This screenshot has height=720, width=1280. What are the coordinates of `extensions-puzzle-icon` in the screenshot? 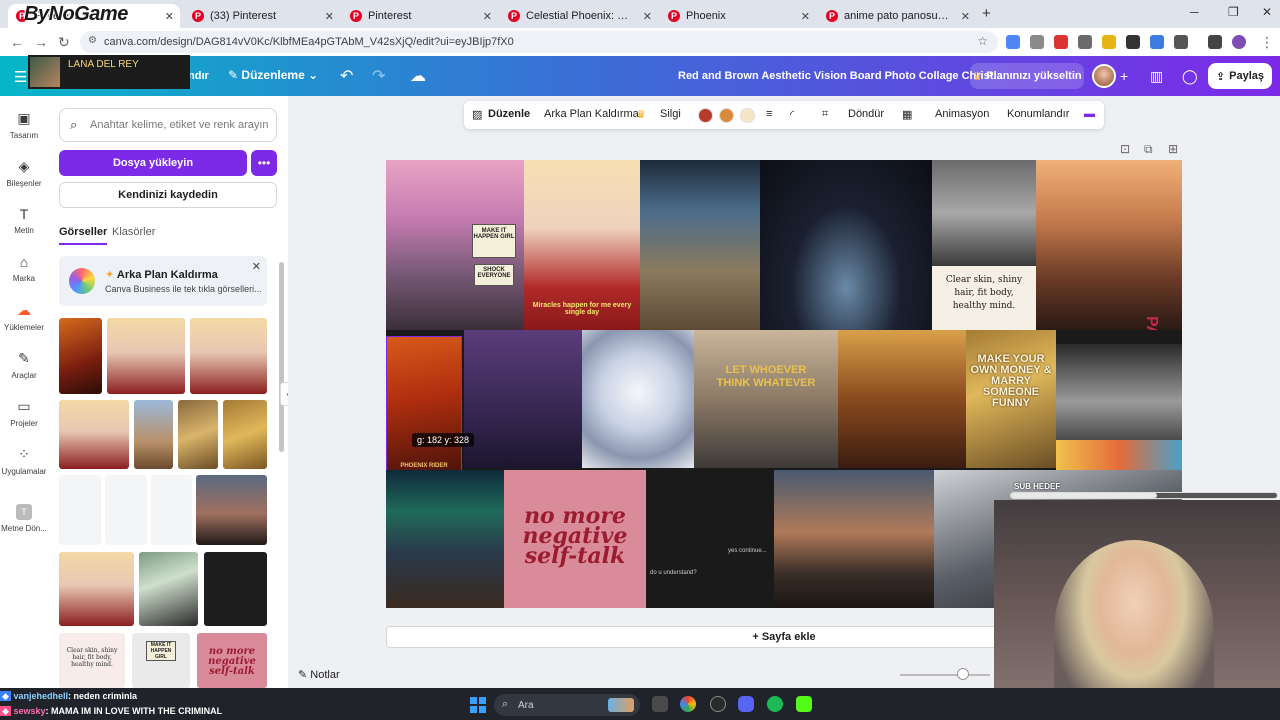 It's located at (1181, 42).